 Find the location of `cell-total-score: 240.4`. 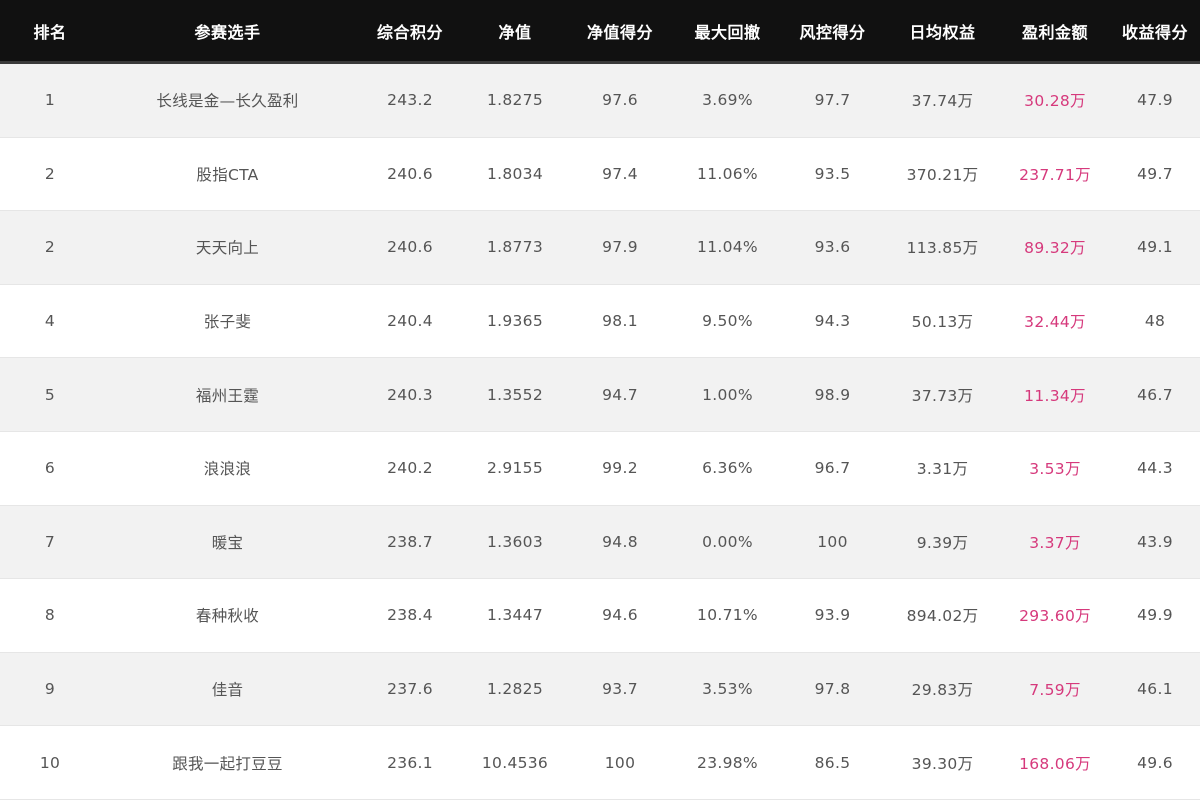

cell-total-score: 240.4 is located at coordinates (410, 321).